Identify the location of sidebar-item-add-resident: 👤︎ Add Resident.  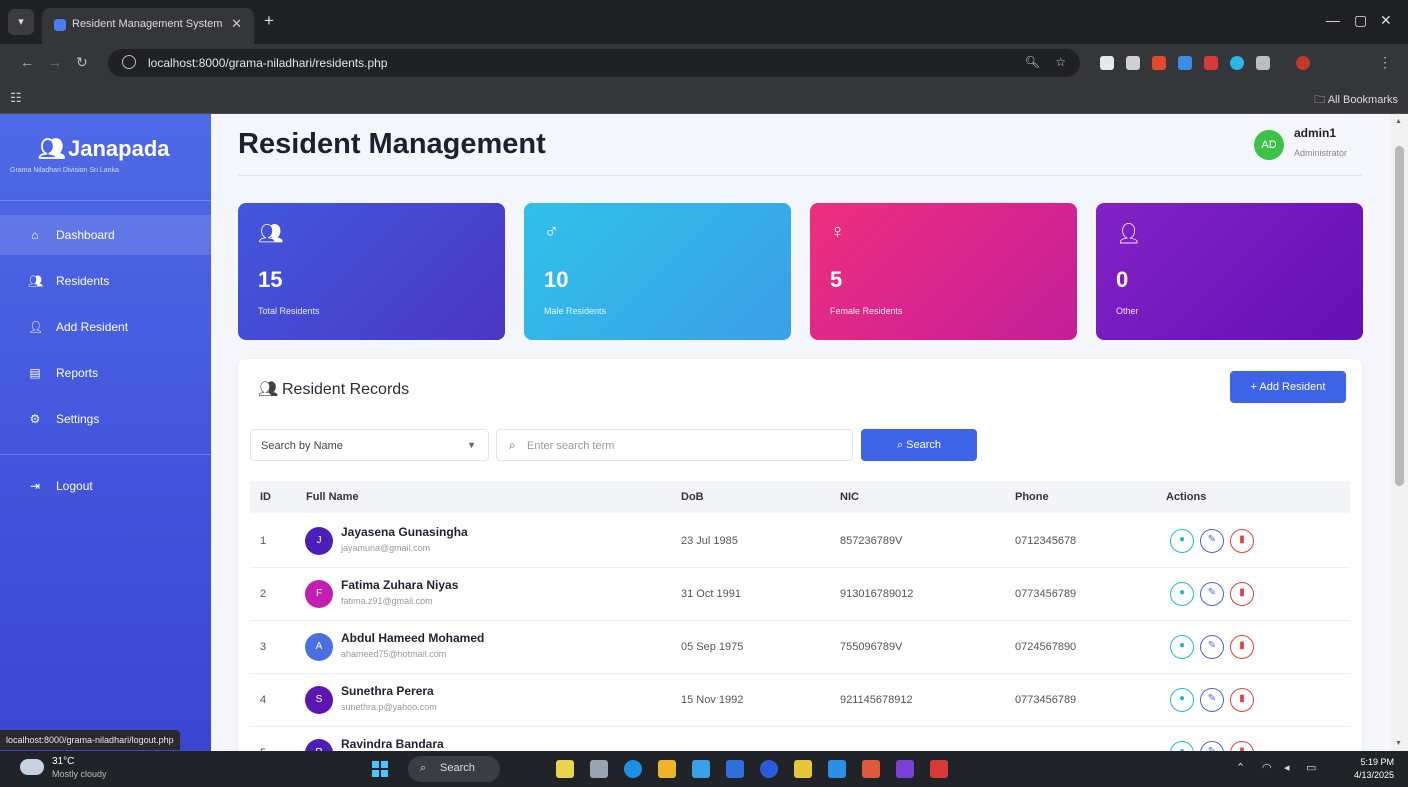
(105, 327).